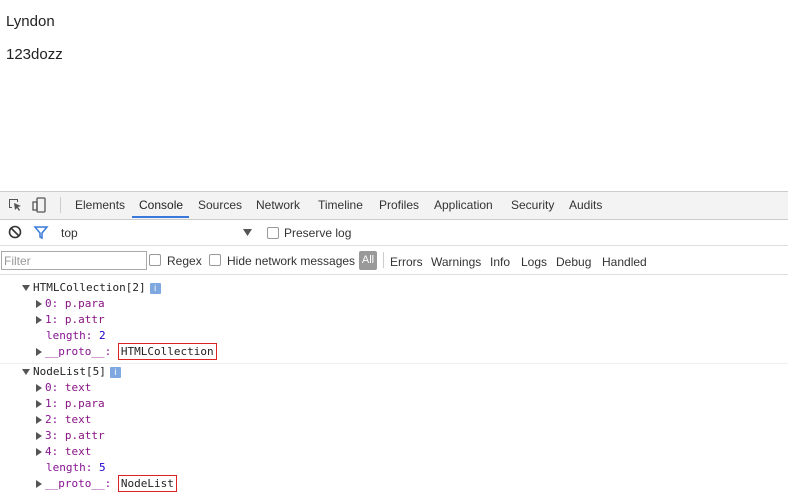  What do you see at coordinates (585, 205) in the screenshot?
I see `tab-audits: Audits` at bounding box center [585, 205].